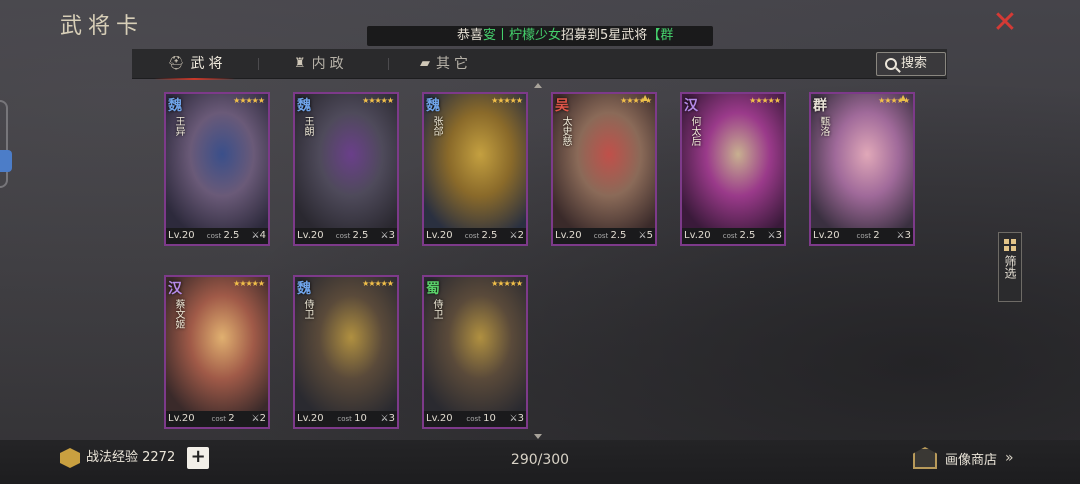 Image resolution: width=1080 pixels, height=484 pixels. Describe the element at coordinates (660, 35) in the screenshot. I see `ticker-highlight: 【群` at that location.